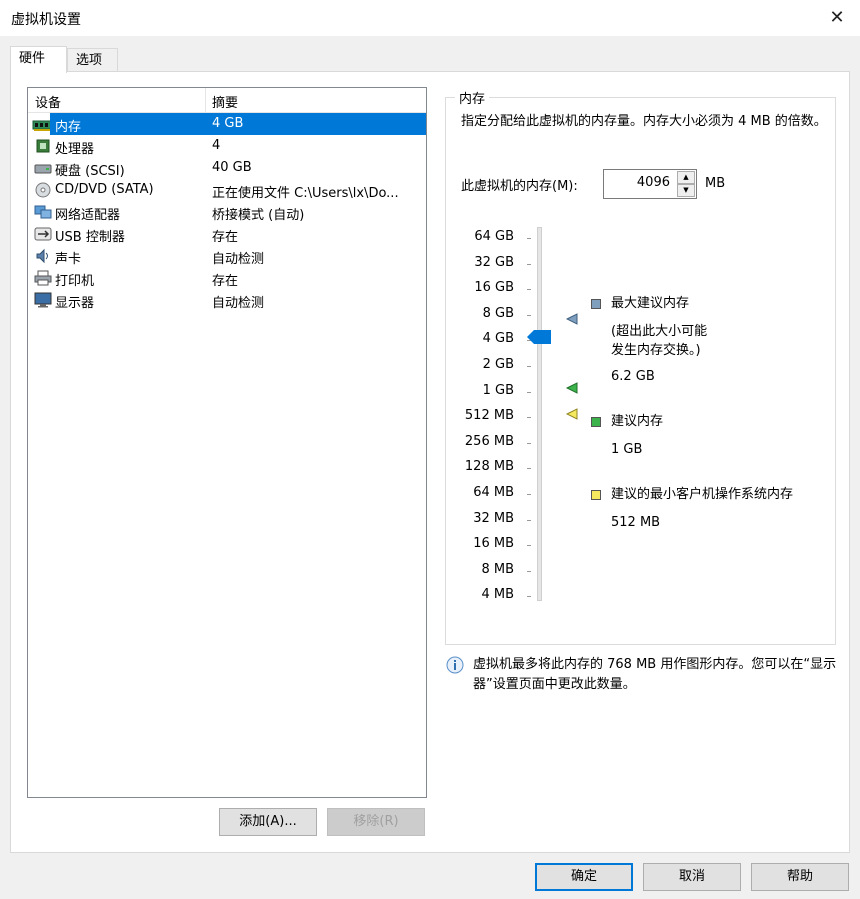 The width and height of the screenshot is (860, 899). Describe the element at coordinates (493, 492) in the screenshot. I see `scale-label: 64 MB` at that location.